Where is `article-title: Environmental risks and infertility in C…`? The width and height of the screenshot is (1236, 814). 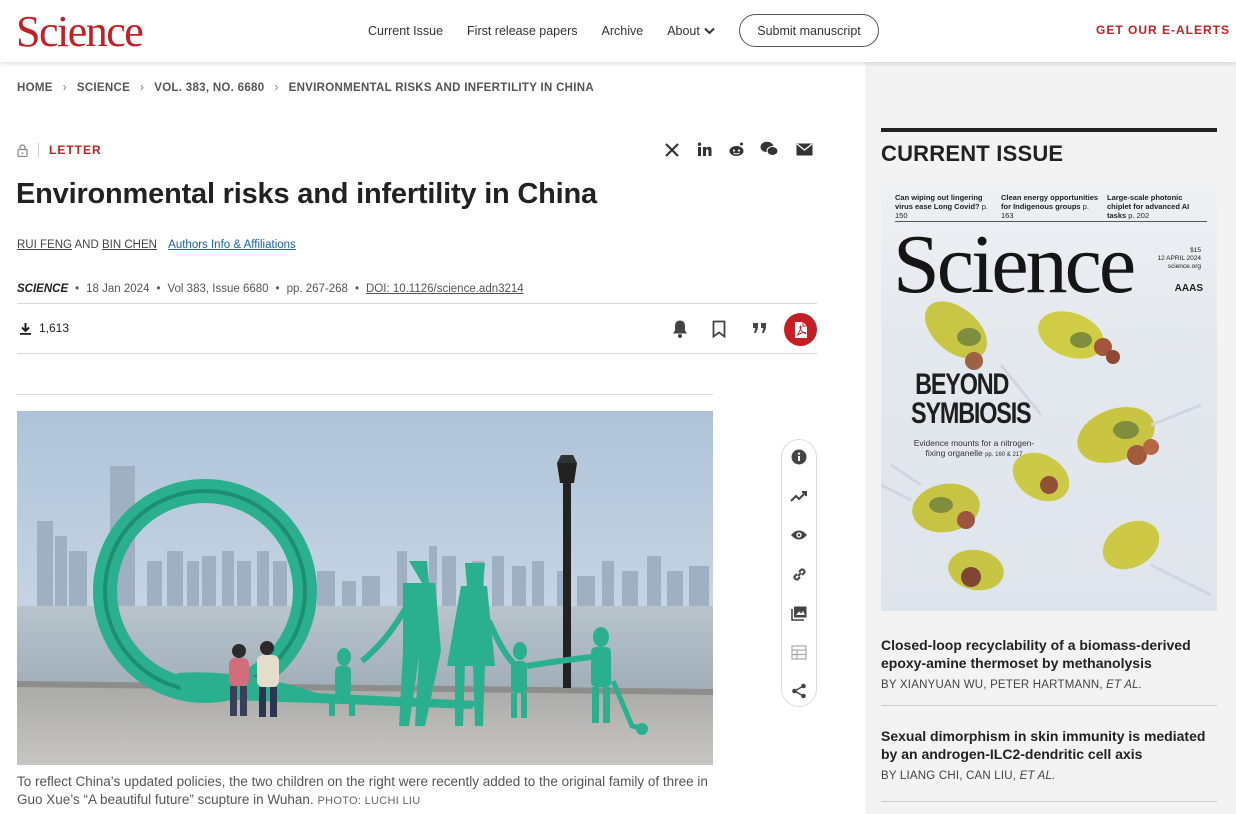
article-title: Environmental risks and infertility in C… is located at coordinates (306, 194).